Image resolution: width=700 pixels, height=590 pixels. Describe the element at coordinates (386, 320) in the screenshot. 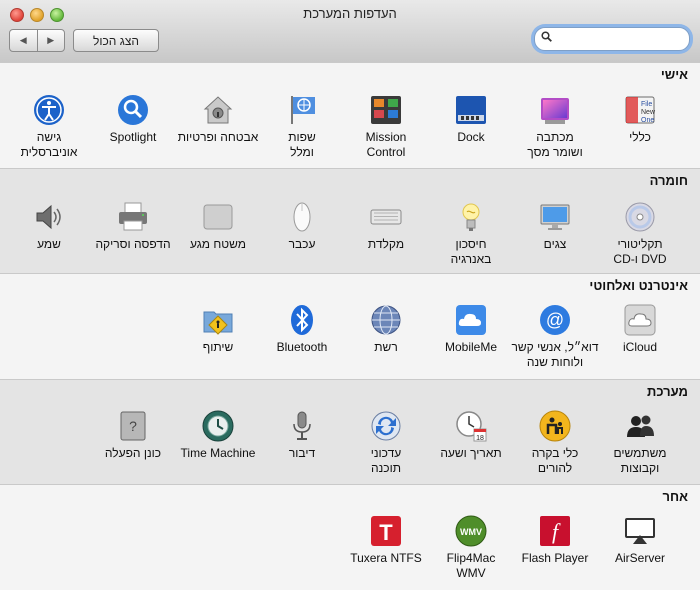

I see `network-icon` at that location.